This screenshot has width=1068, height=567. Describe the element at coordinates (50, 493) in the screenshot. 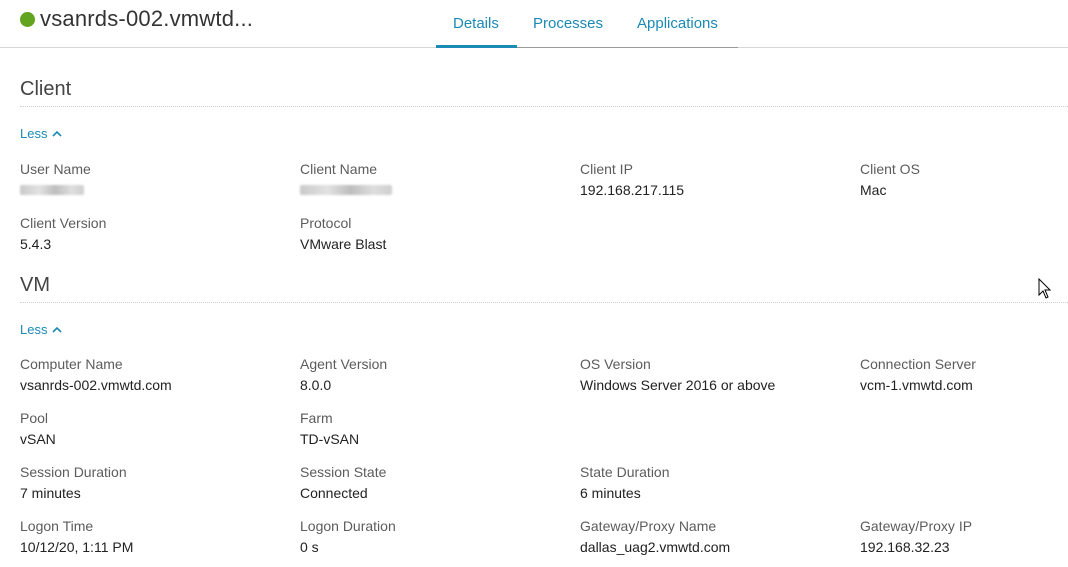

I see `session-duration-value: 7 minutes` at that location.